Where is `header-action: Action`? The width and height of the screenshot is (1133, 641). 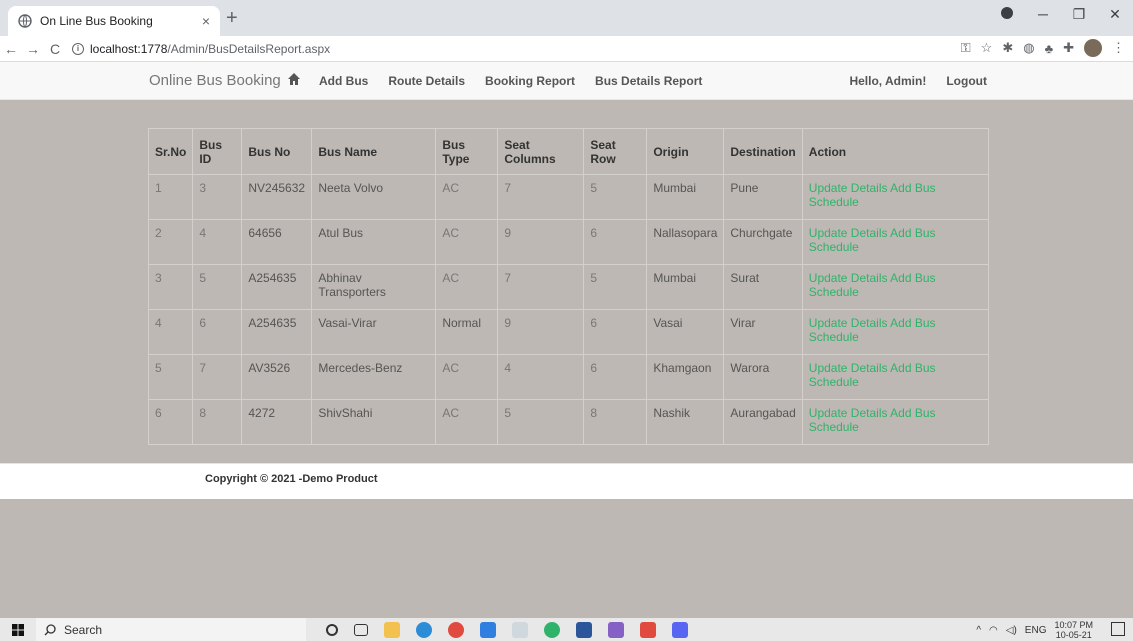
header-action: Action is located at coordinates (895, 151).